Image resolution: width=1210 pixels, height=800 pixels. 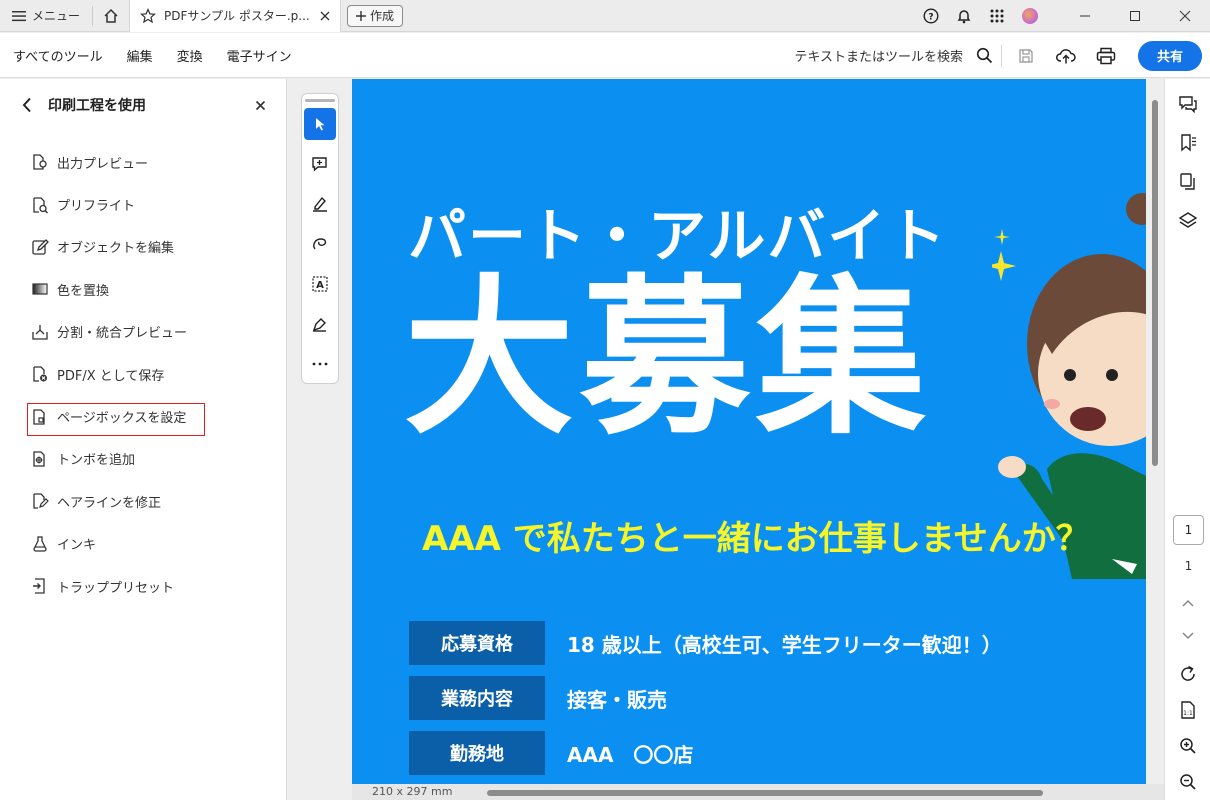 I want to click on zoom-in-button, so click(x=1188, y=746).